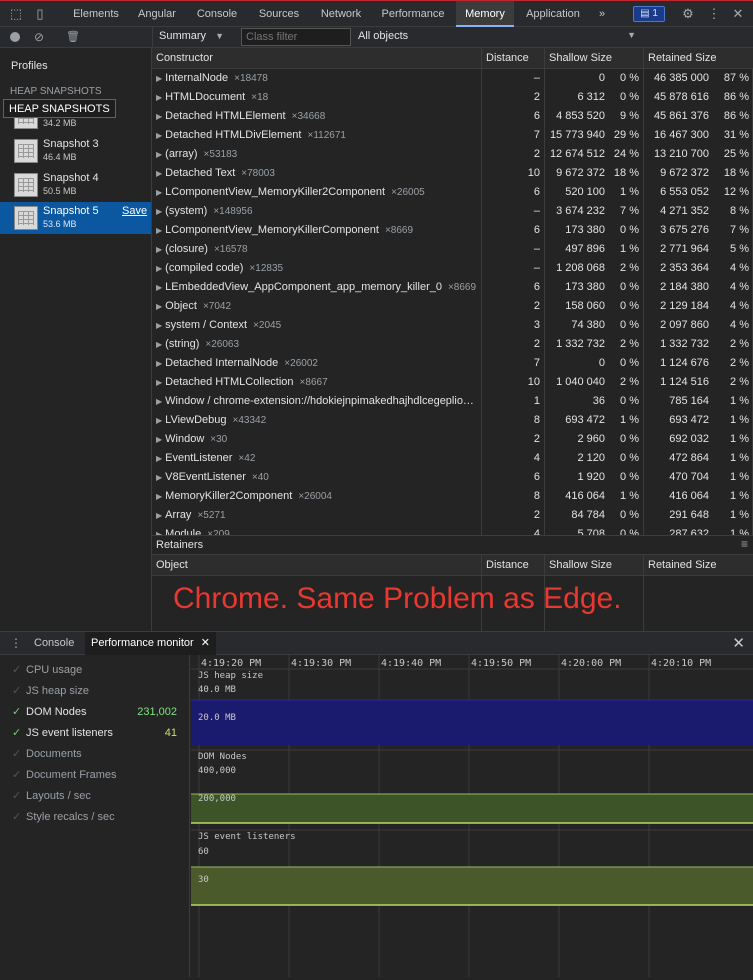  What do you see at coordinates (744, 544) in the screenshot?
I see `resize-handle-icon: ≡` at bounding box center [744, 544].